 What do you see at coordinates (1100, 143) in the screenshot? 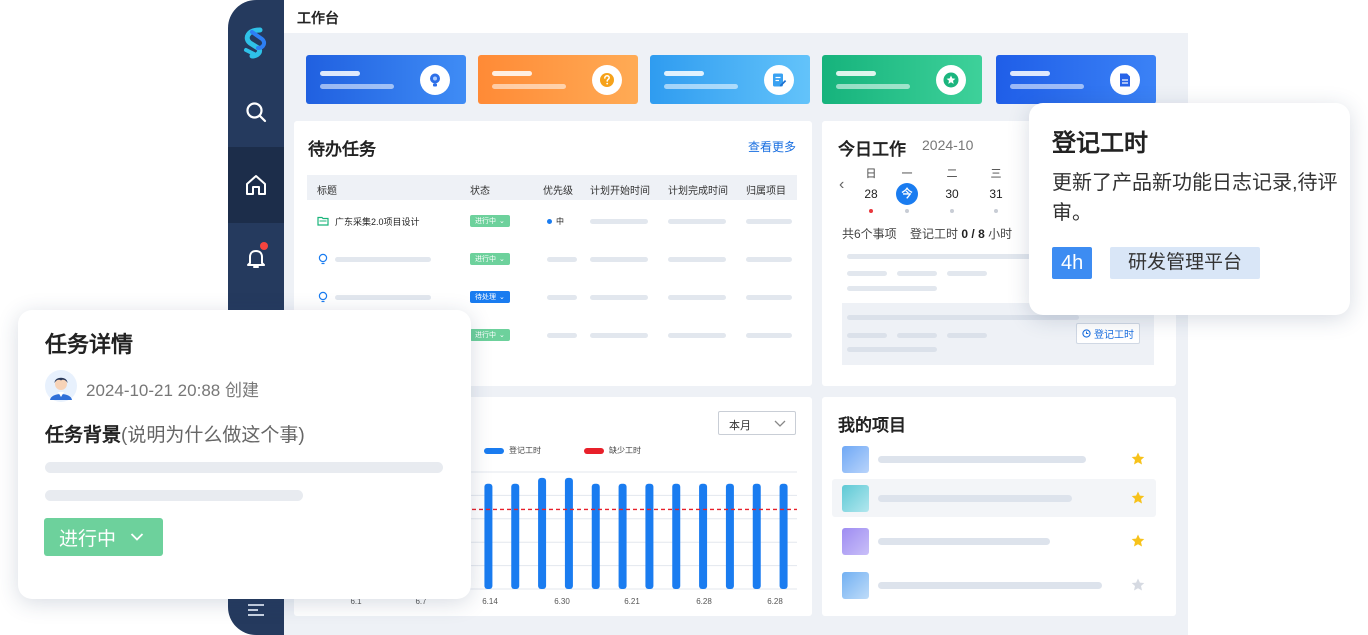
I see `popup-title: 登记工时` at bounding box center [1100, 143].